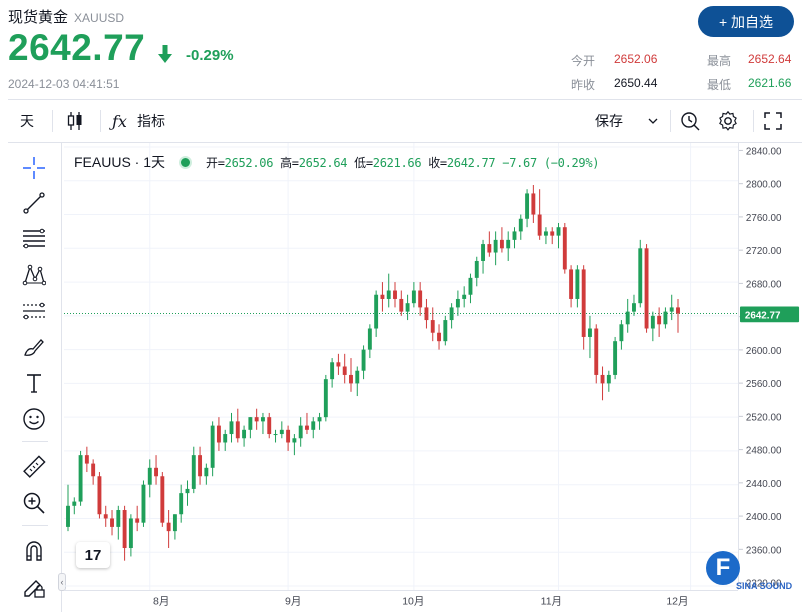 The height and width of the screenshot is (612, 802). I want to click on brush-icon, so click(34, 347).